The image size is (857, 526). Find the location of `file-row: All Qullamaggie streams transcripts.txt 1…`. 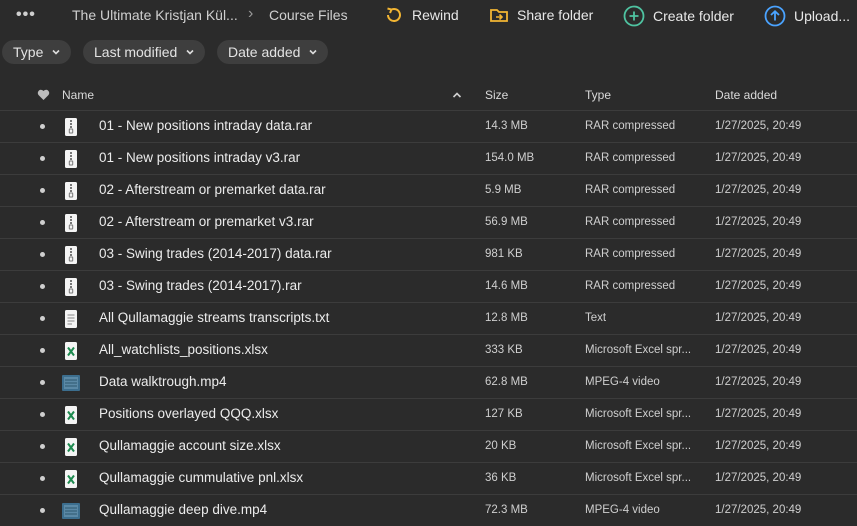

file-row: All Qullamaggie streams transcripts.txt 1… is located at coordinates (428, 318).